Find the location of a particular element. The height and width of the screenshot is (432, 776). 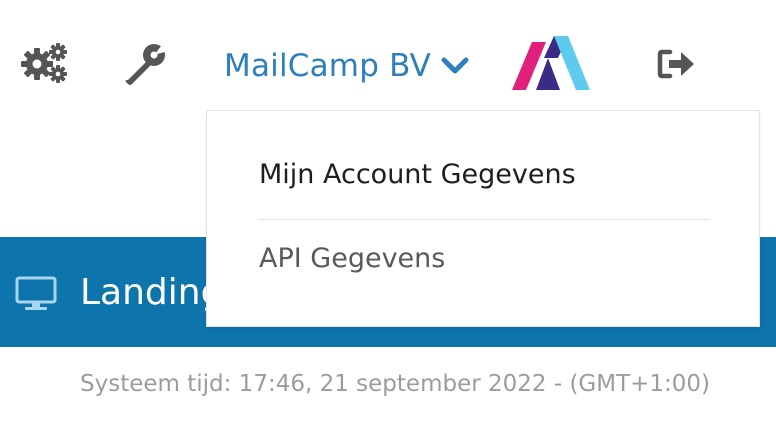

account-dropdown-toggle: MailCamp BV is located at coordinates (346, 66).